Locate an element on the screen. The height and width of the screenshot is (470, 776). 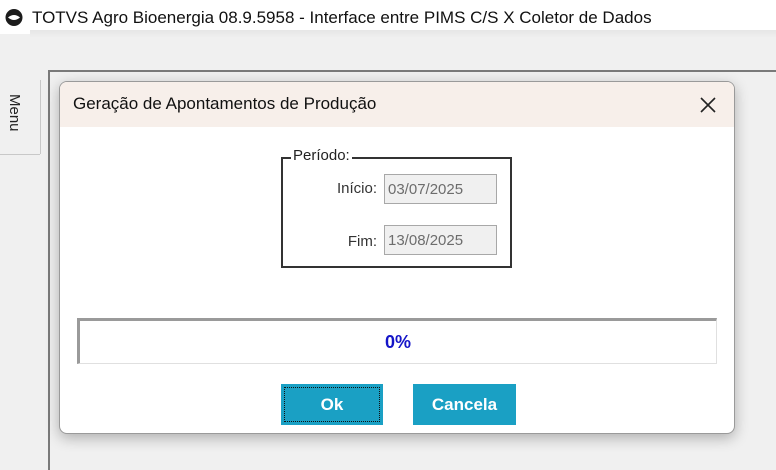
progress-text: 0% is located at coordinates (397, 341).